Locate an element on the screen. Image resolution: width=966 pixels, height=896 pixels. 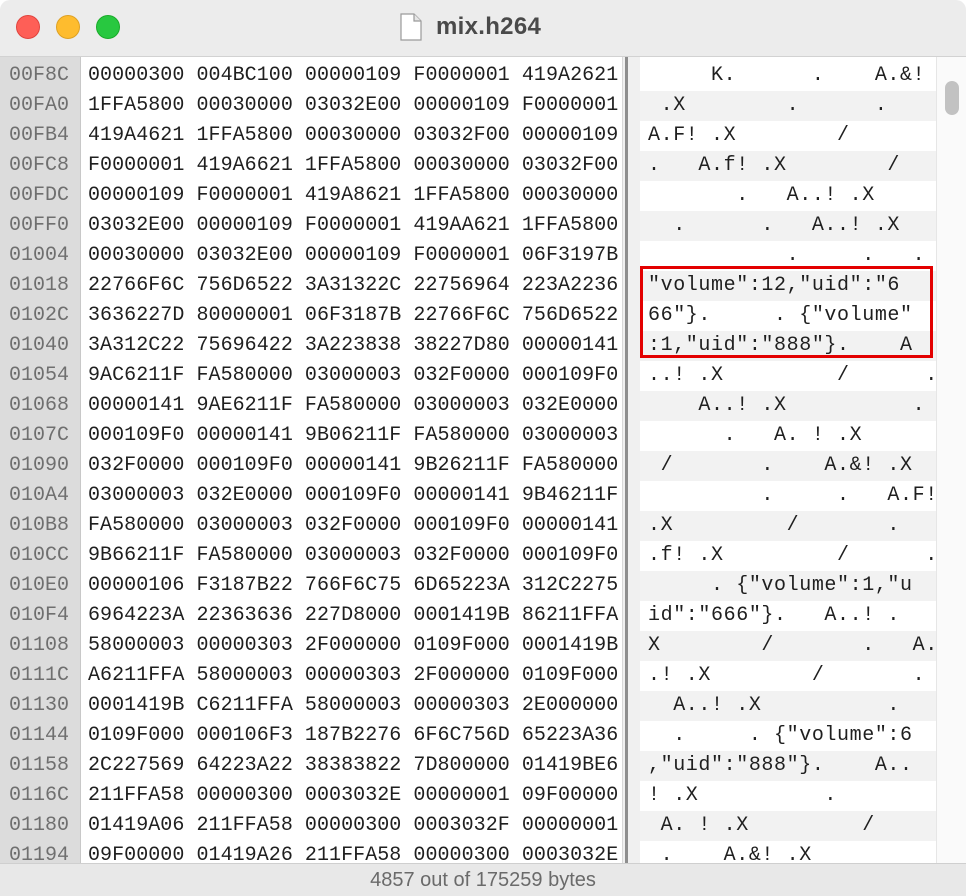
row-ascii-text: ,"uid":"888"}. A.. is located at coordinates (780, 766).